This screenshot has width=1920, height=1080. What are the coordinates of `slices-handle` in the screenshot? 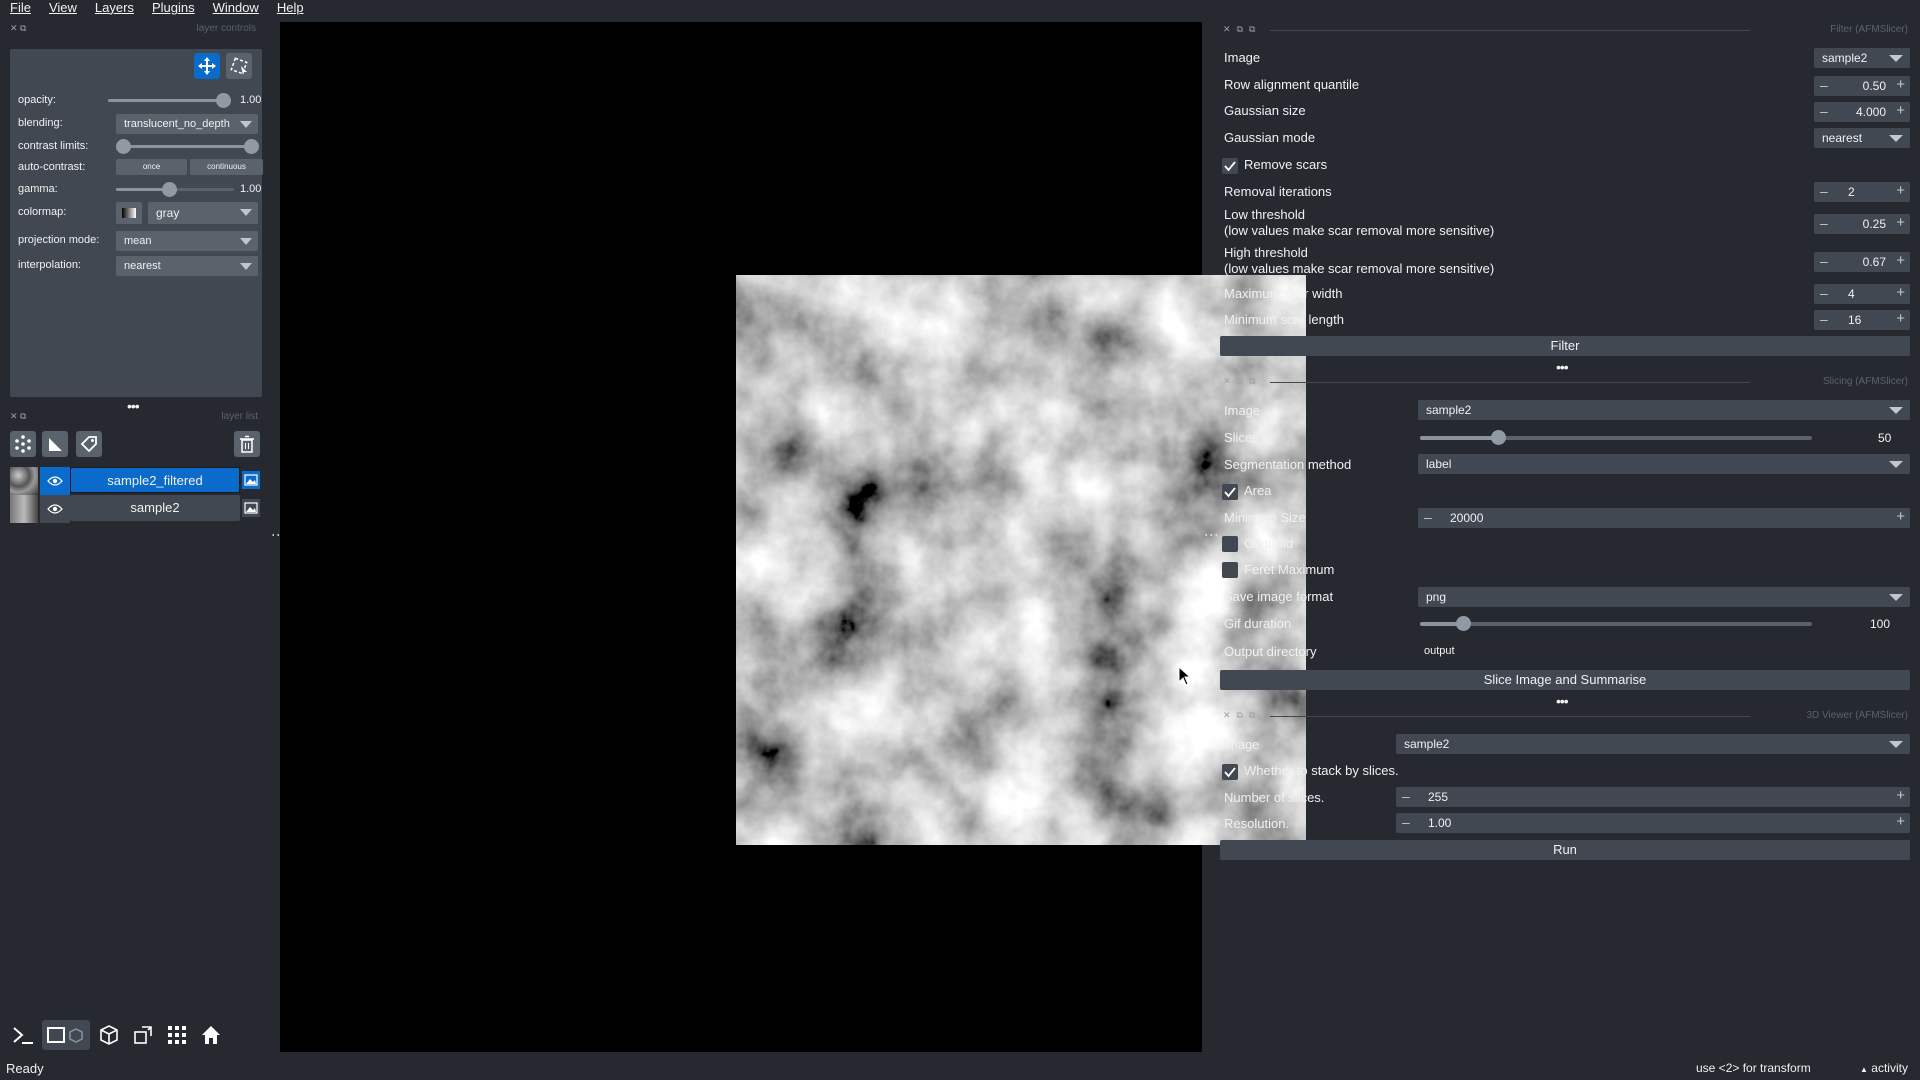 It's located at (1498, 437).